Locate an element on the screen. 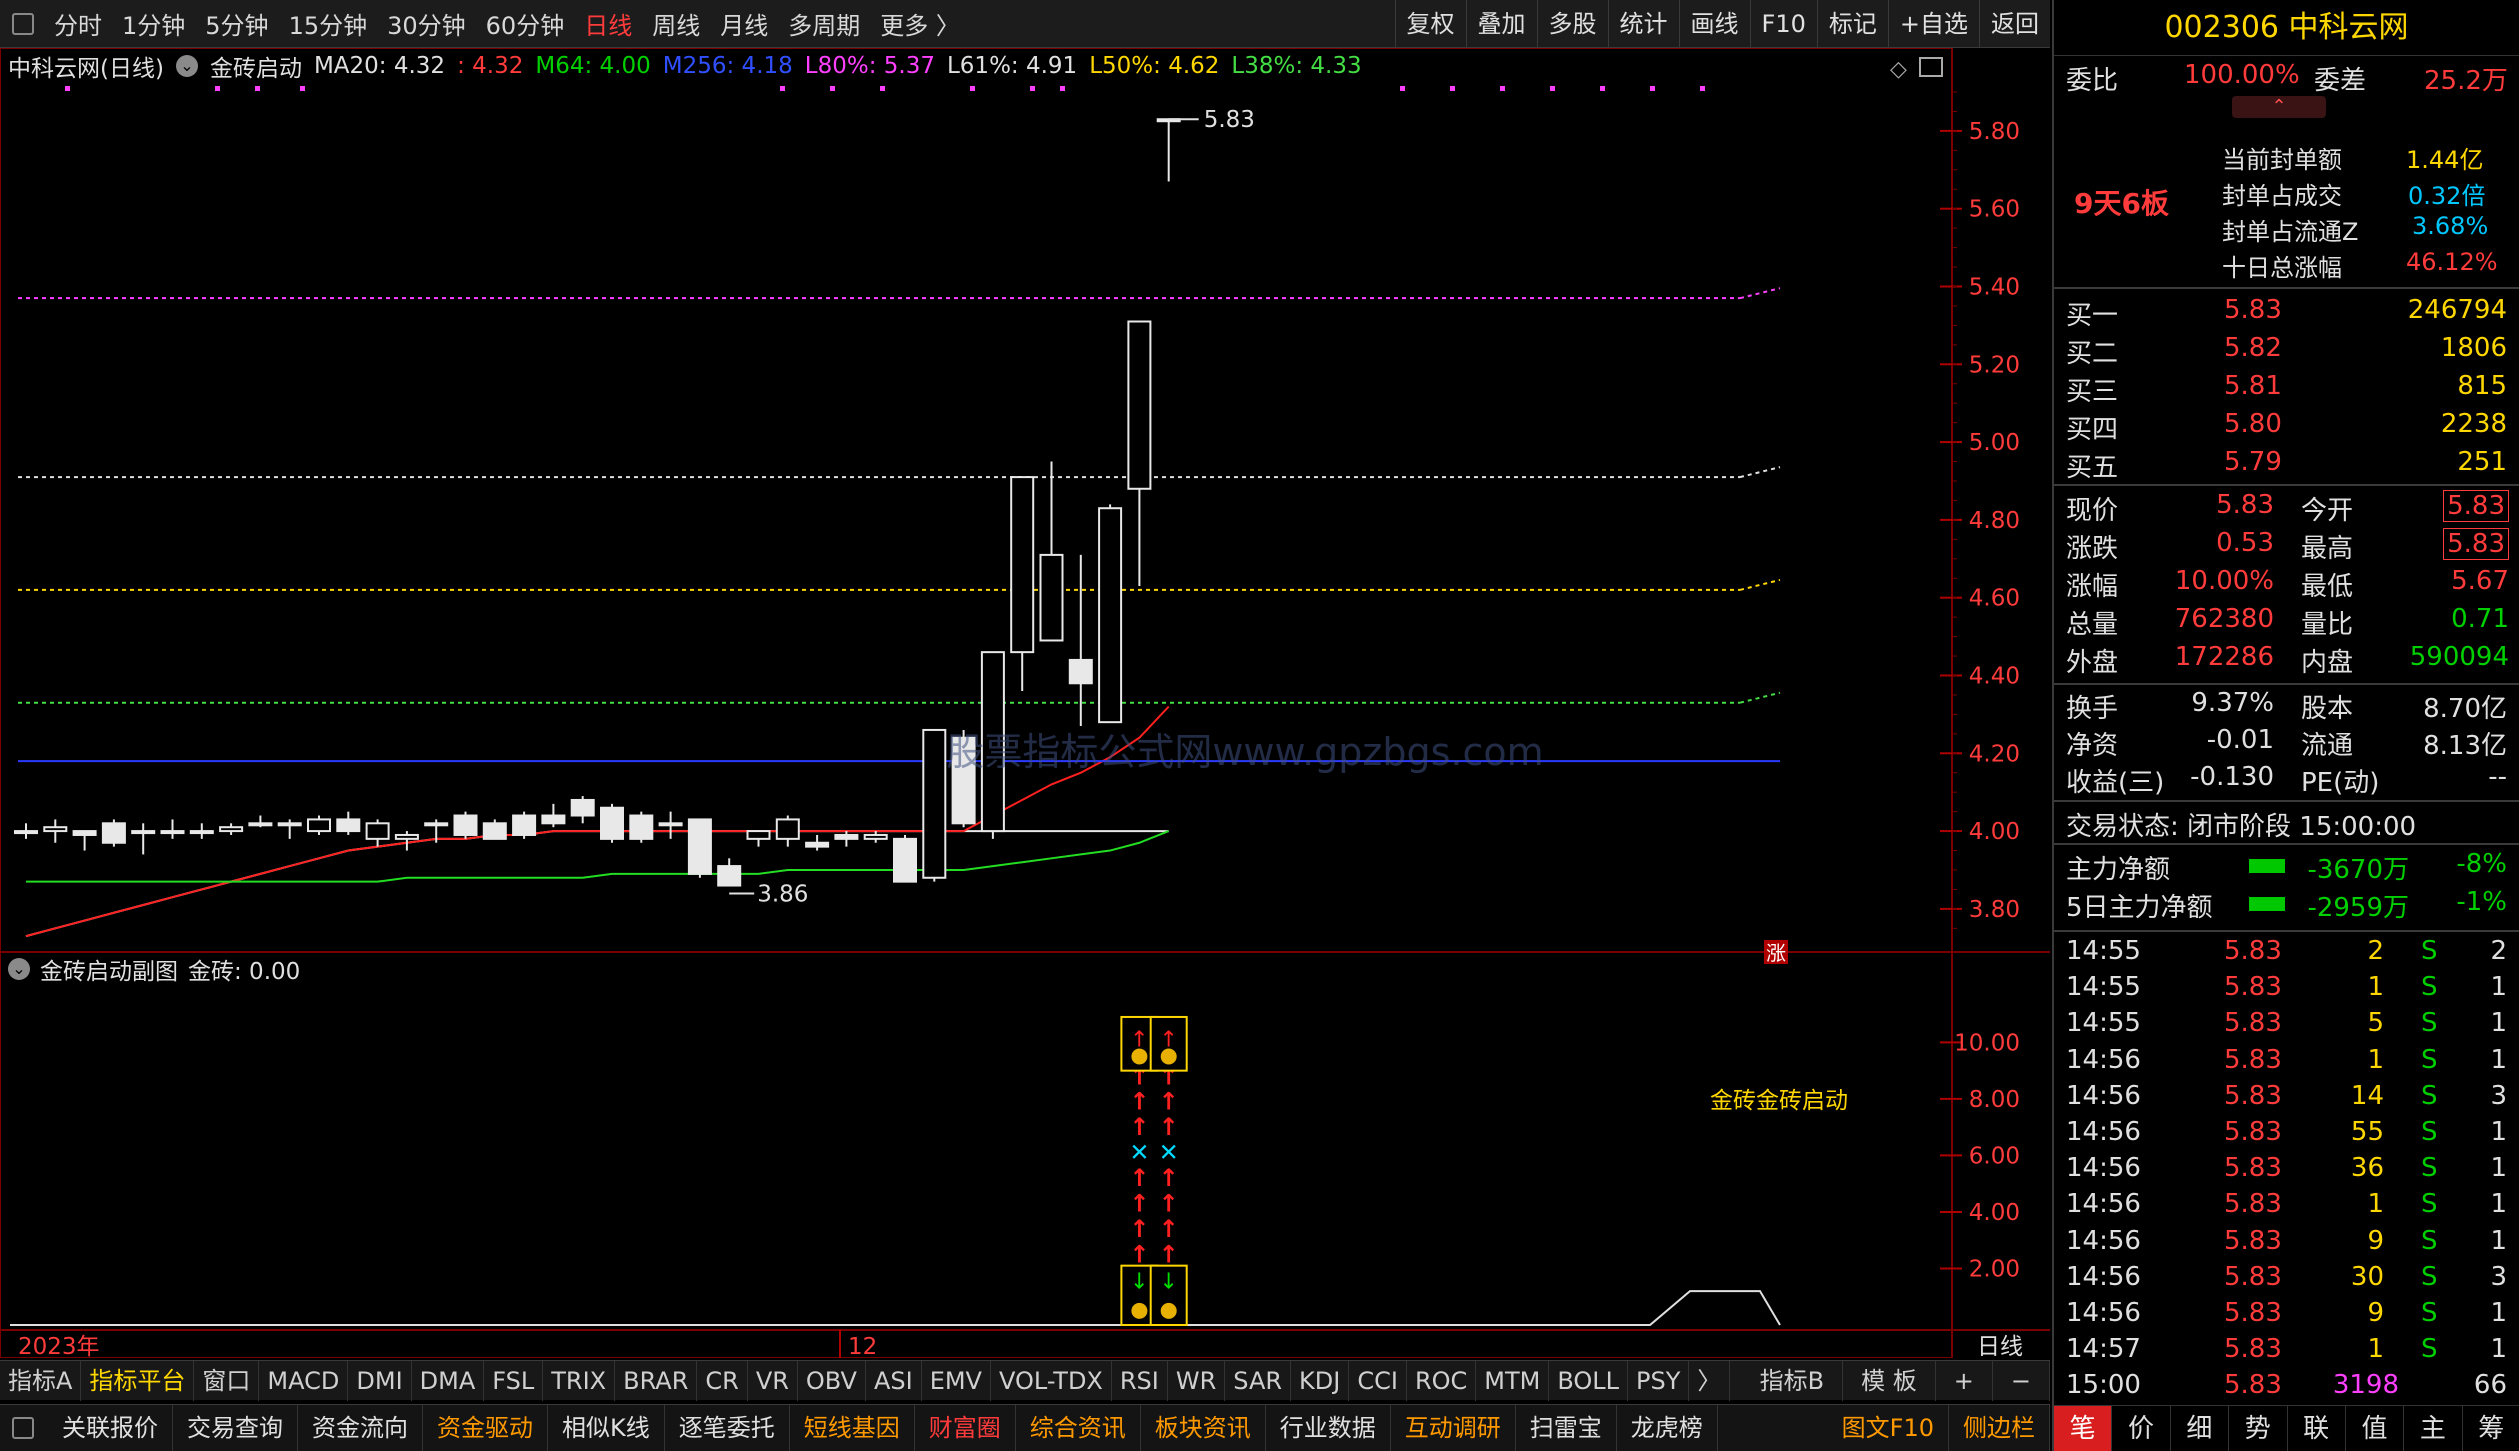 This screenshot has width=2519, height=1451. period-tab: 多周期 is located at coordinates (824, 23).